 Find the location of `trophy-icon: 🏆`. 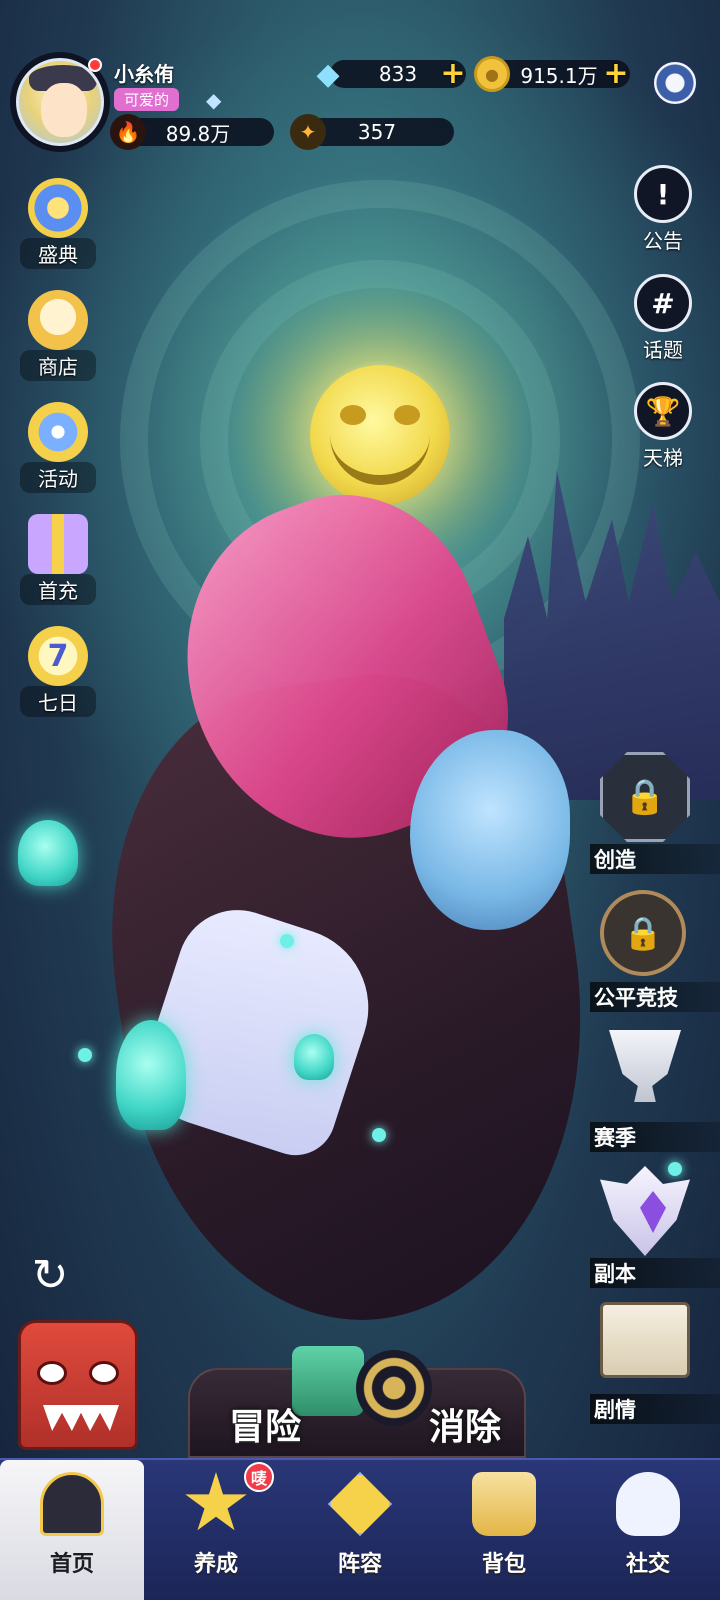

trophy-icon: 🏆 is located at coordinates (663, 411).